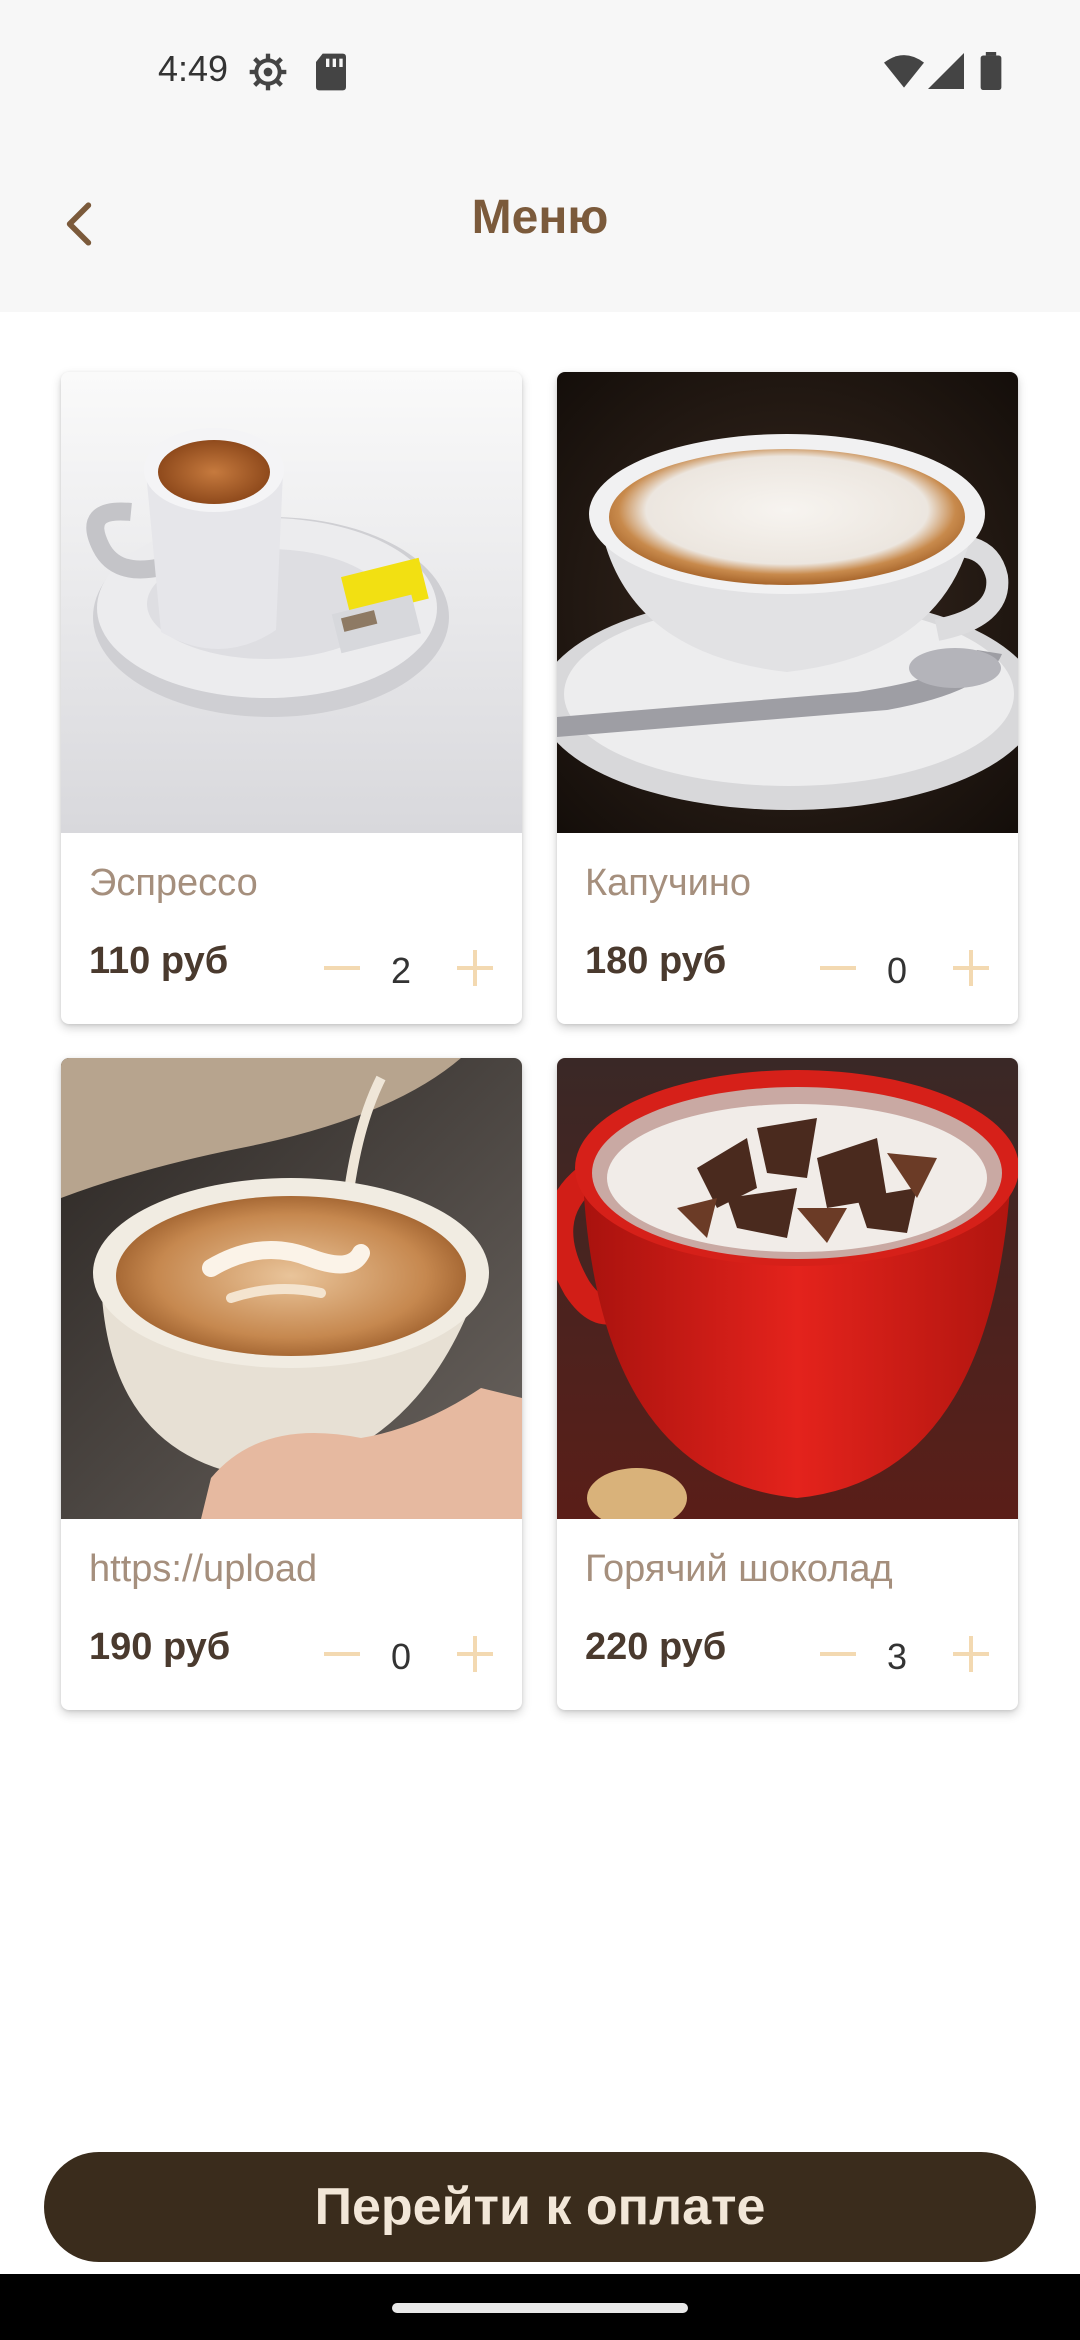 The height and width of the screenshot is (2340, 1080). What do you see at coordinates (173, 883) in the screenshot?
I see `item-name: Эспрессо` at bounding box center [173, 883].